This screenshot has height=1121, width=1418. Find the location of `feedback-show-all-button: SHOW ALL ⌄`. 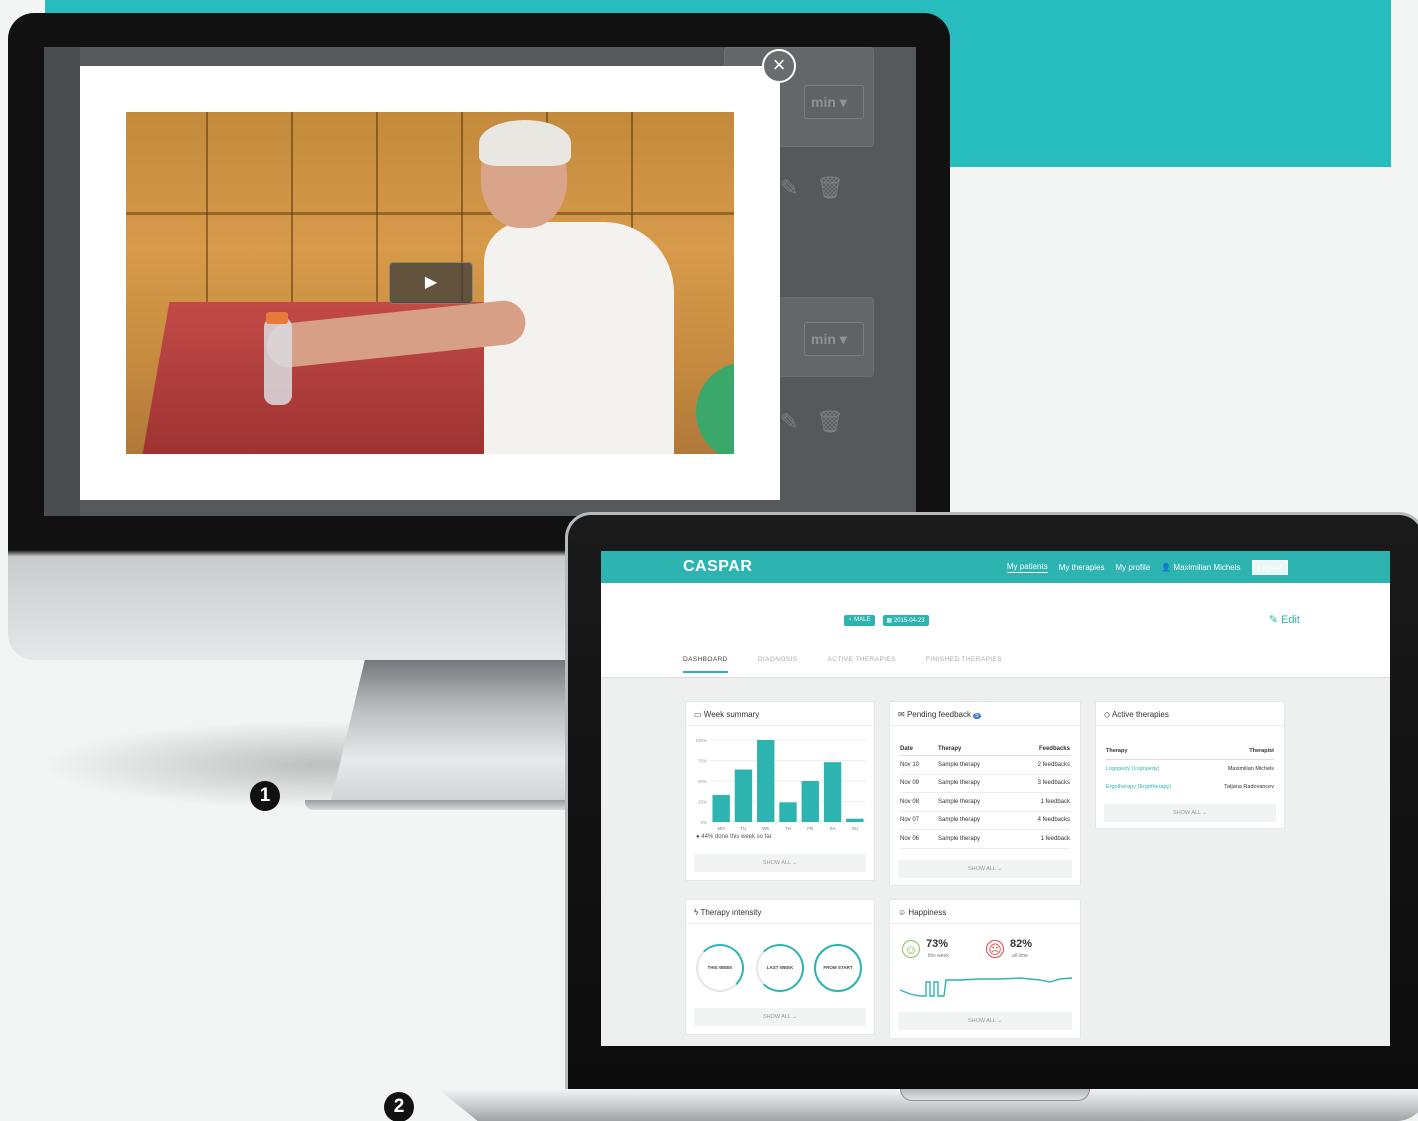

feedback-show-all-button: SHOW ALL ⌄ is located at coordinates (985, 869).